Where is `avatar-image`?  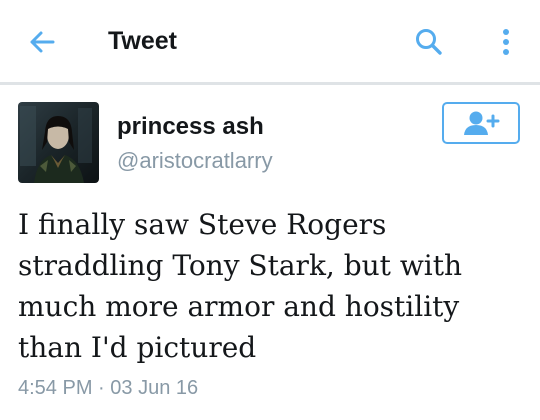
avatar-image is located at coordinates (58, 142).